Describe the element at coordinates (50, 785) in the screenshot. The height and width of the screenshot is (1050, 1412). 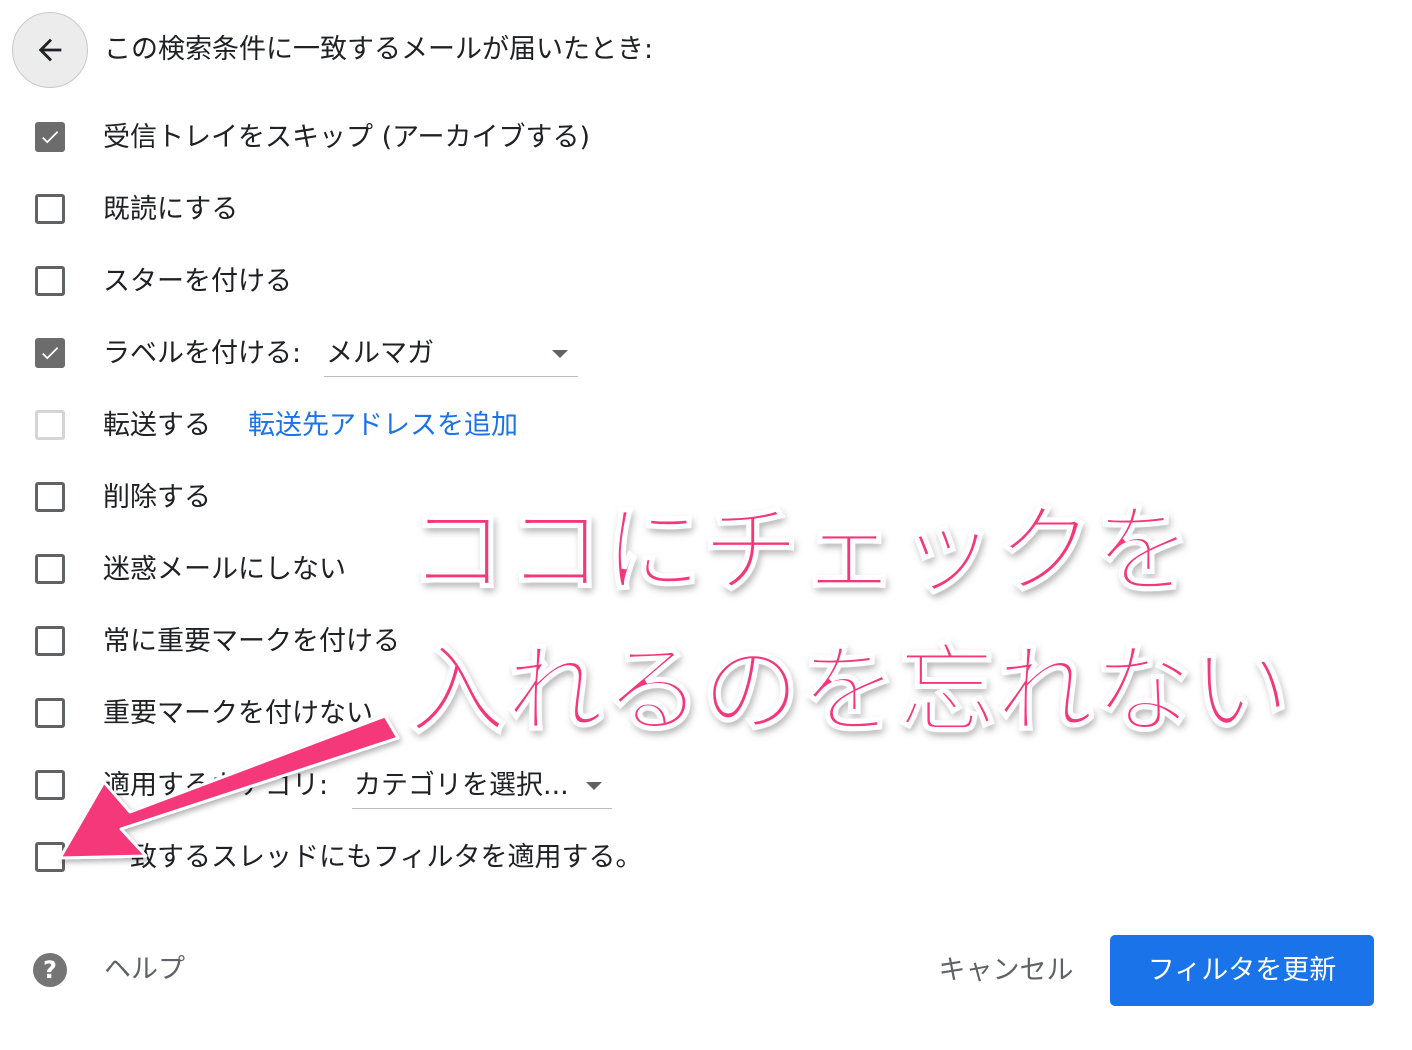
I see `category-checkbox` at that location.